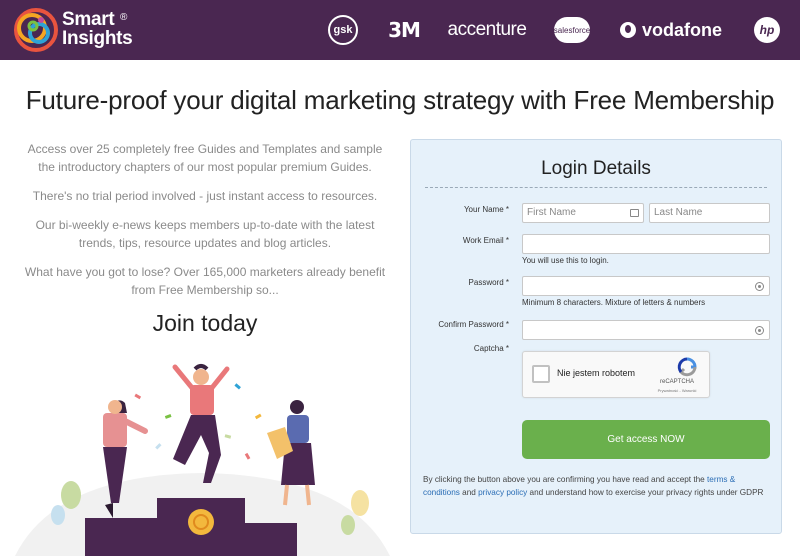 The height and width of the screenshot is (556, 800). What do you see at coordinates (759, 286) in the screenshot?
I see `password-reveal-icon` at bounding box center [759, 286].